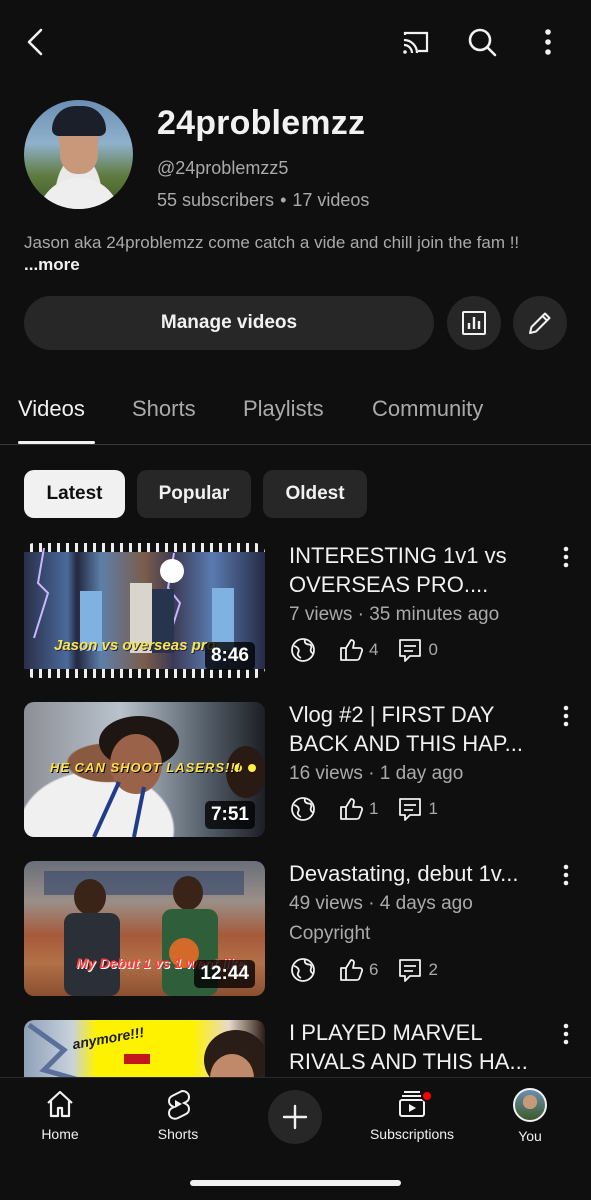 This screenshot has height=1200, width=591. Describe the element at coordinates (283, 409) in the screenshot. I see `tab-playlists: Playlists` at that location.